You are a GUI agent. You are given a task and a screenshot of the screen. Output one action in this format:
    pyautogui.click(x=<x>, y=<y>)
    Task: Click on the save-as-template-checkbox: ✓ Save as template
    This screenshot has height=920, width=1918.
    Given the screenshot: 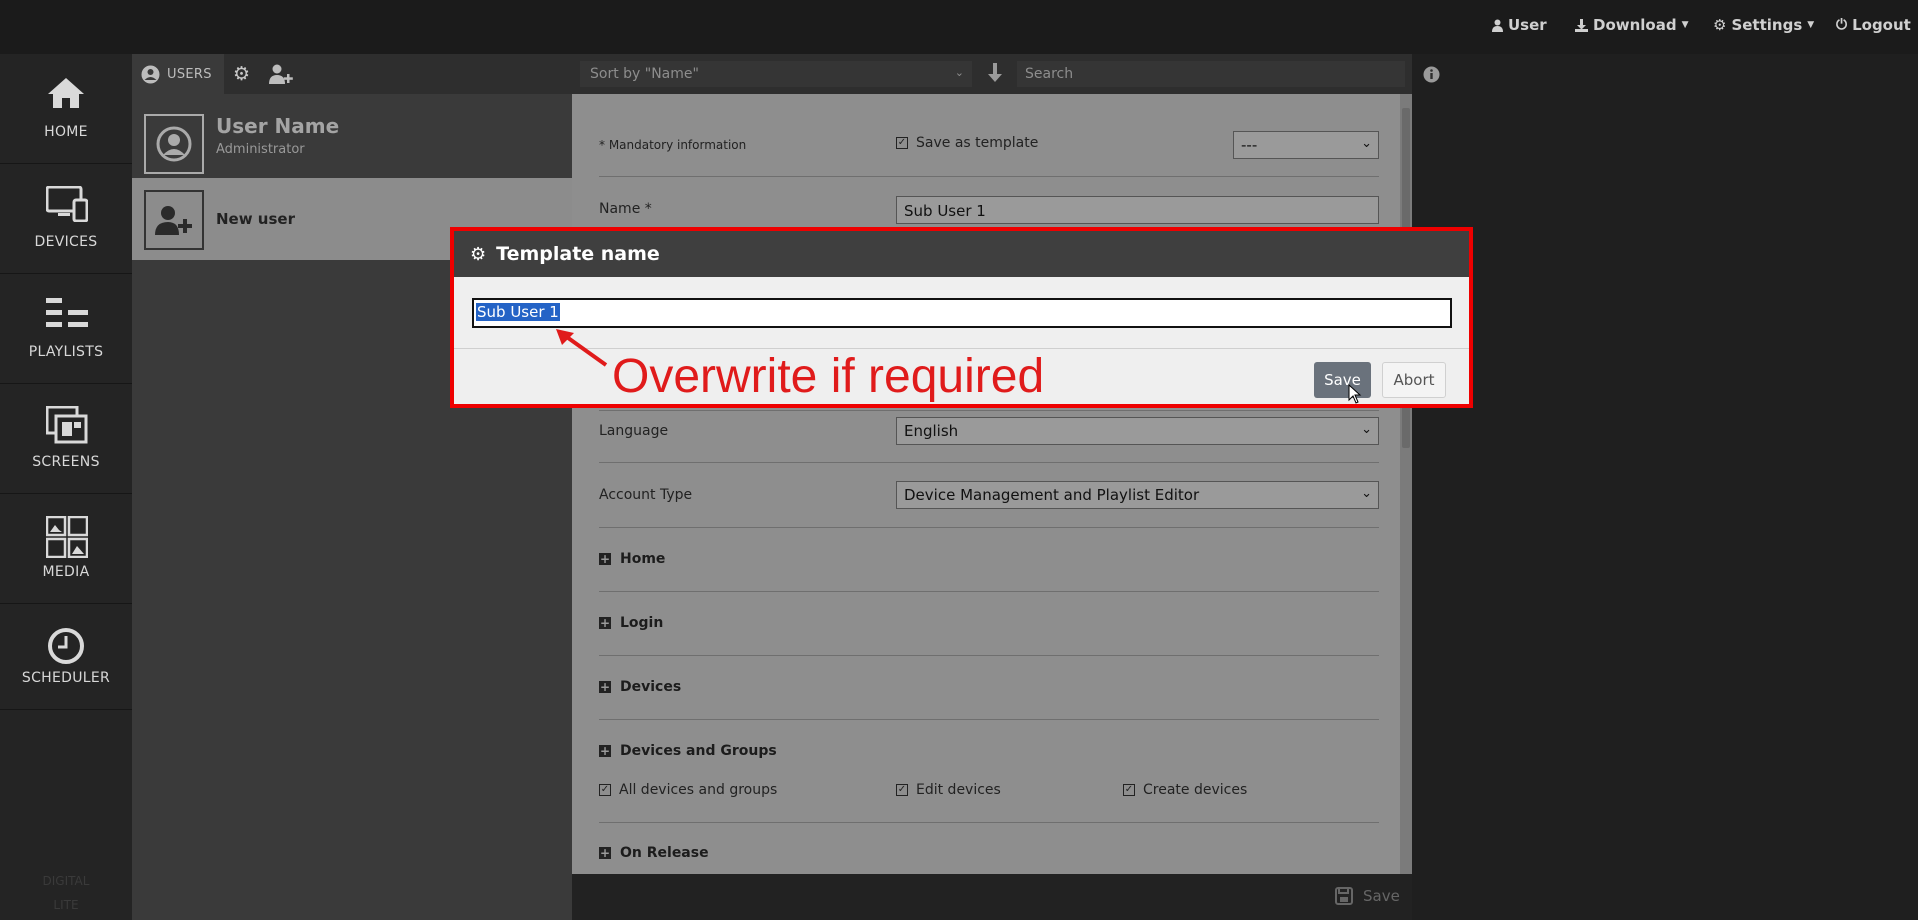 What is the action you would take?
    pyautogui.click(x=967, y=143)
    